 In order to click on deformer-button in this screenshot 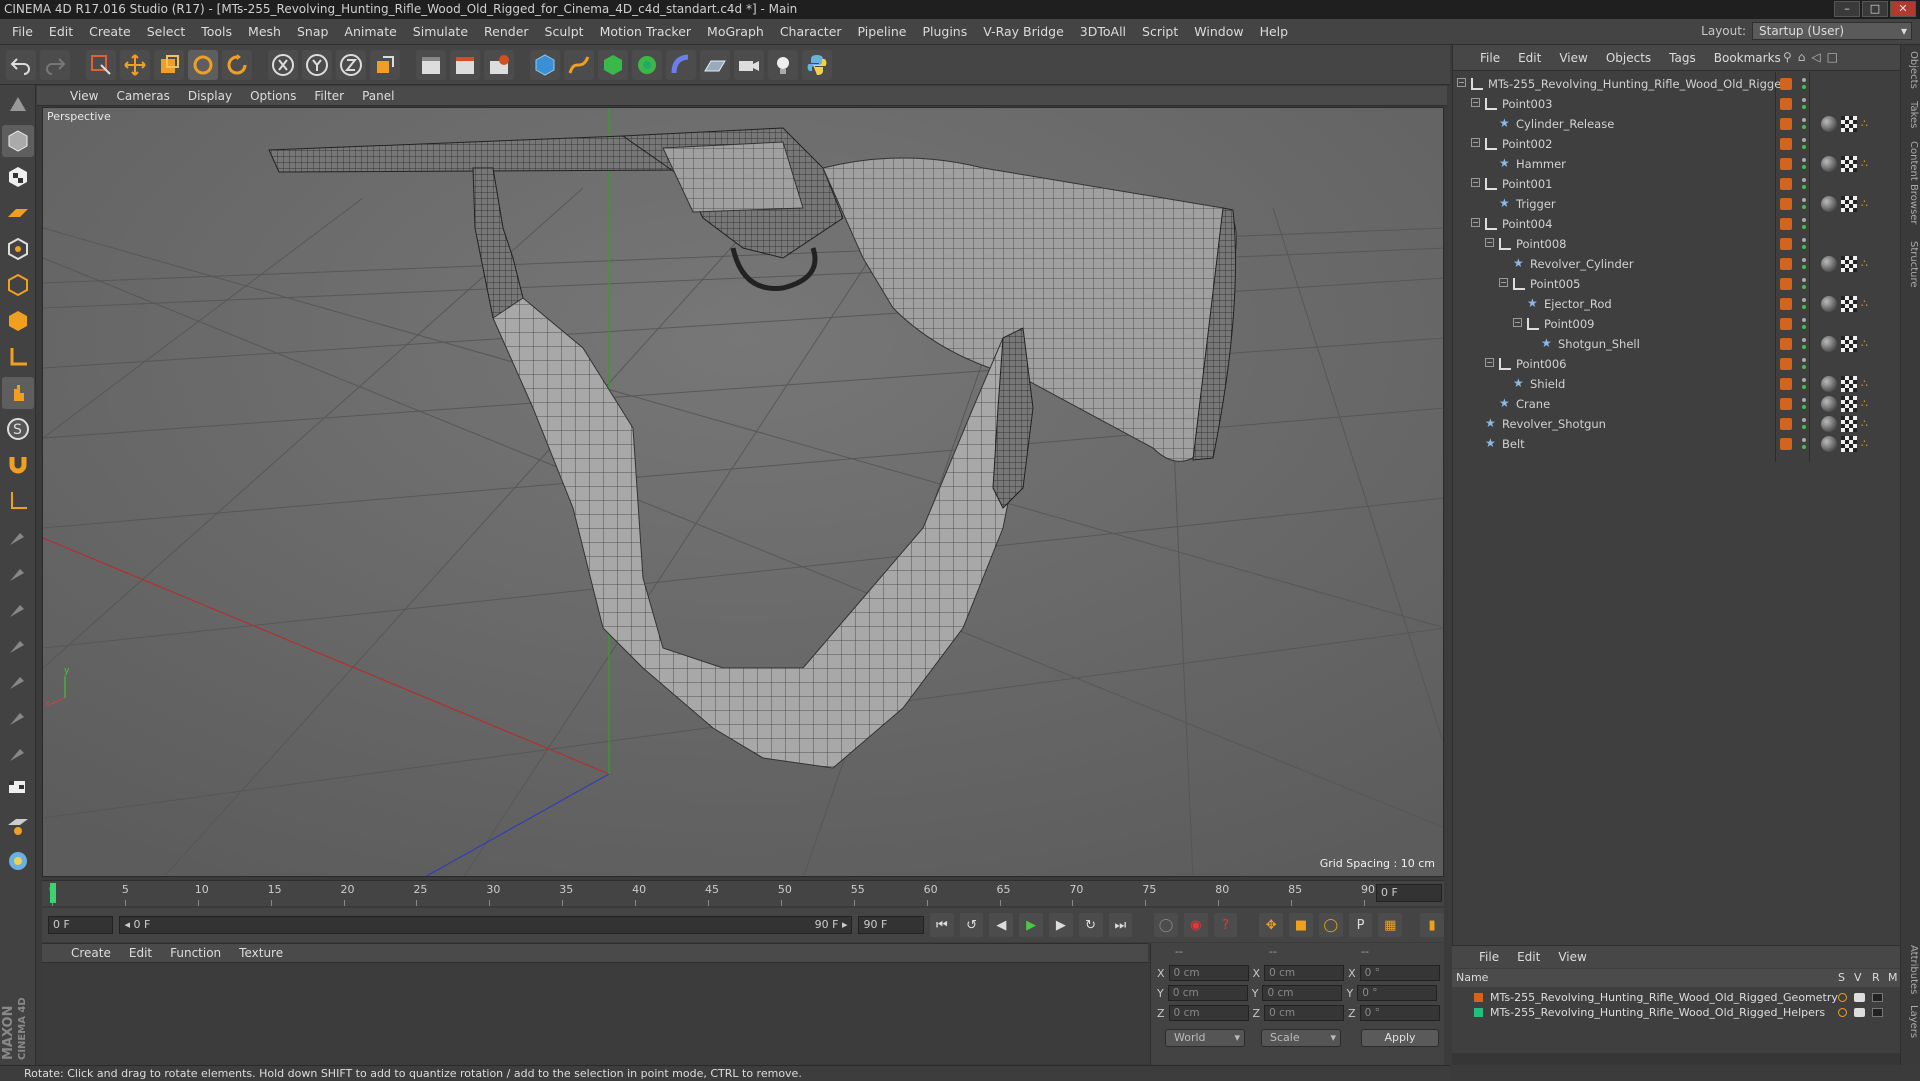, I will do `click(681, 64)`.